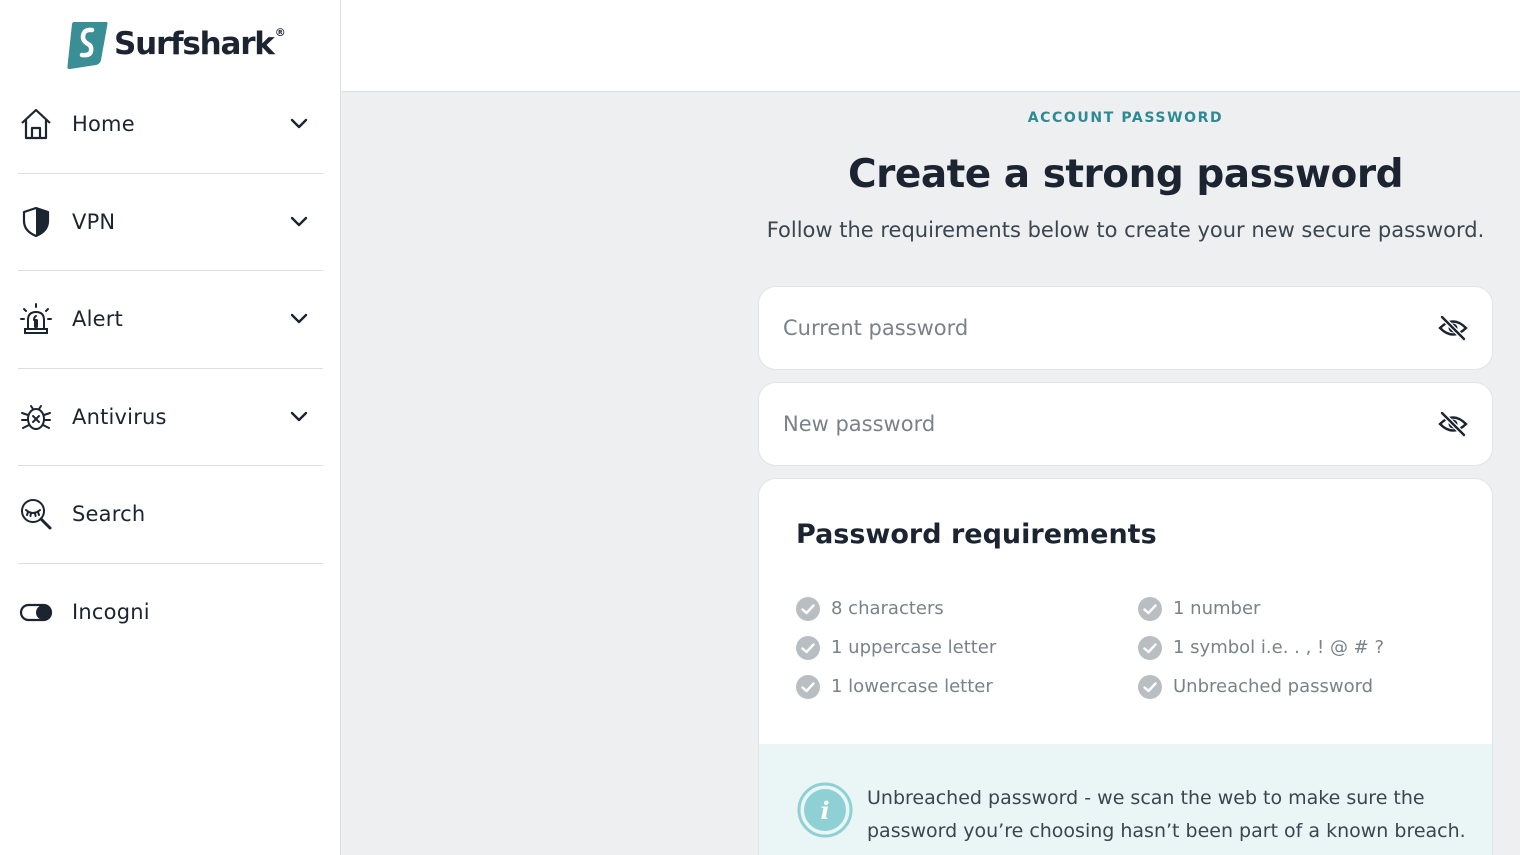 This screenshot has width=1520, height=855. I want to click on brand-name: Surfshark, so click(194, 44).